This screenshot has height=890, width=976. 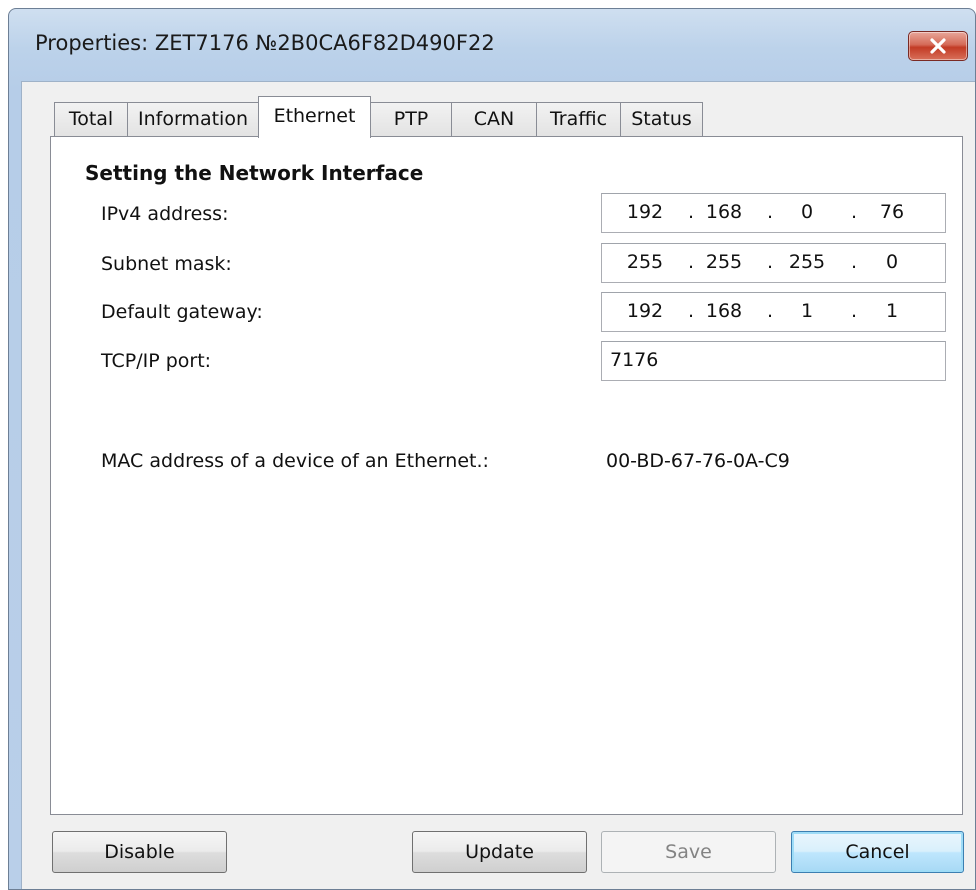 What do you see at coordinates (499, 852) in the screenshot?
I see `update-button: Update` at bounding box center [499, 852].